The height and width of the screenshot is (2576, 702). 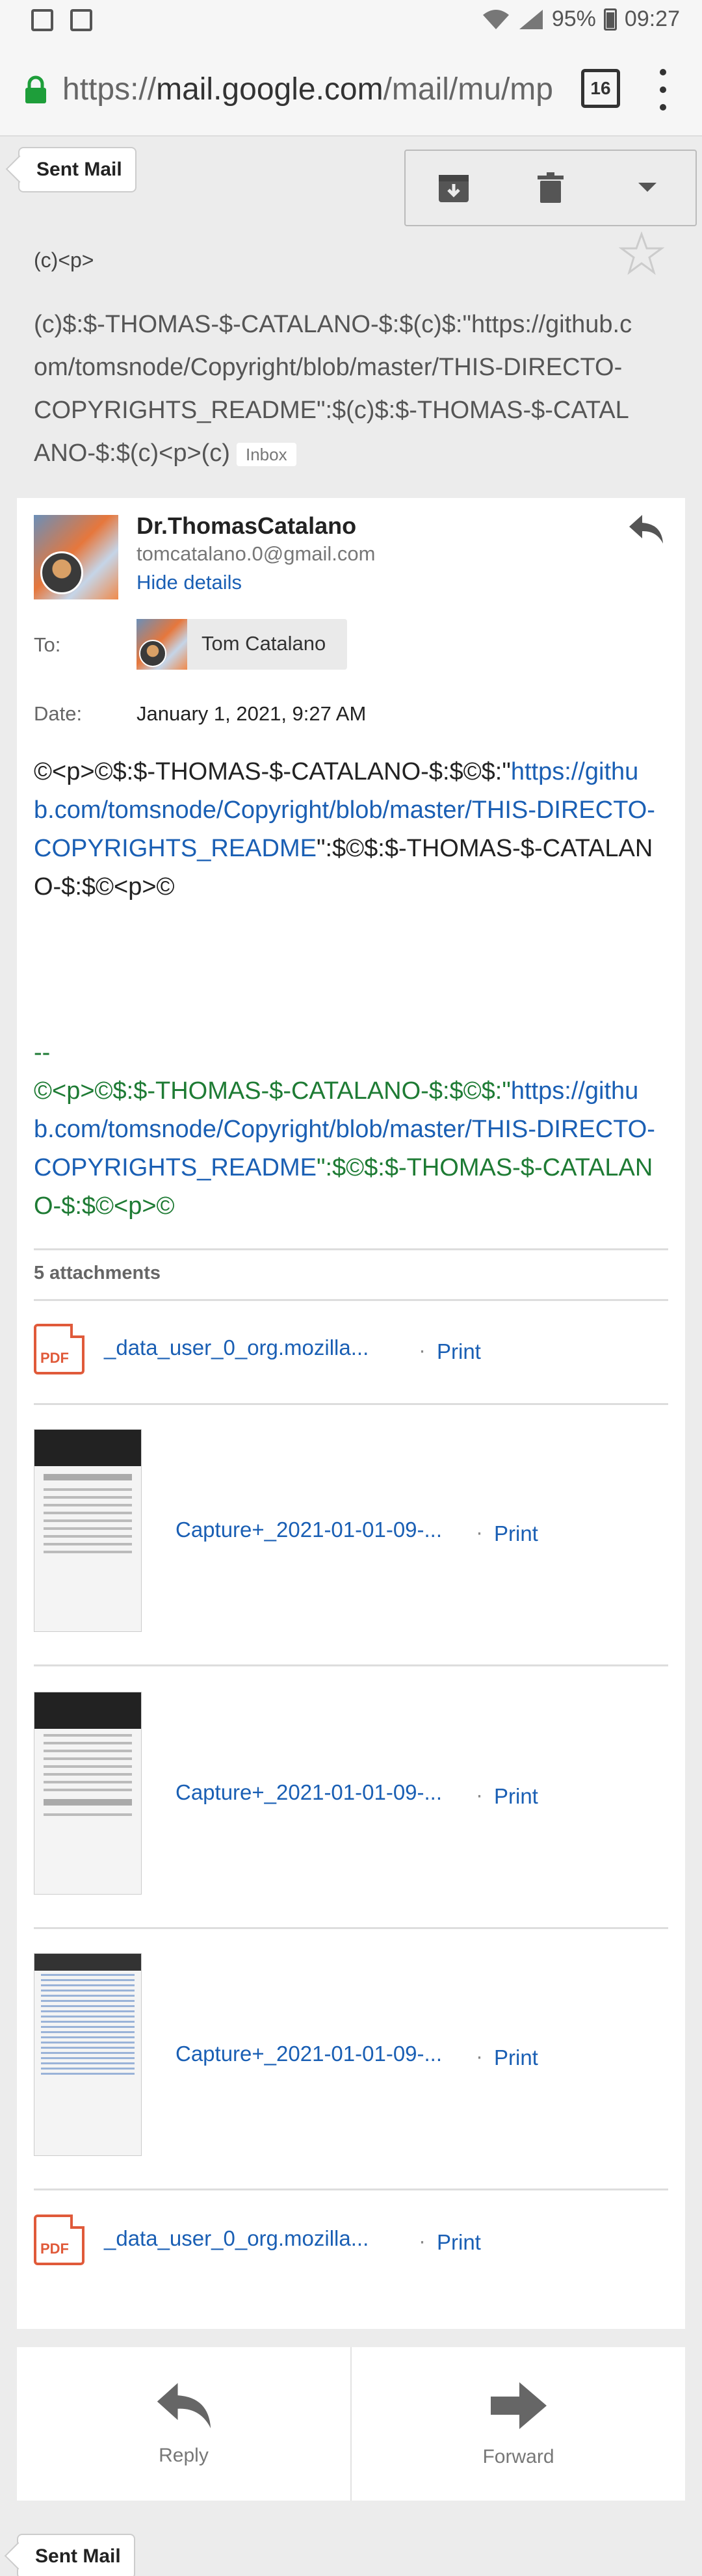 I want to click on message-actions: Reply Forward, so click(x=351, y=2424).